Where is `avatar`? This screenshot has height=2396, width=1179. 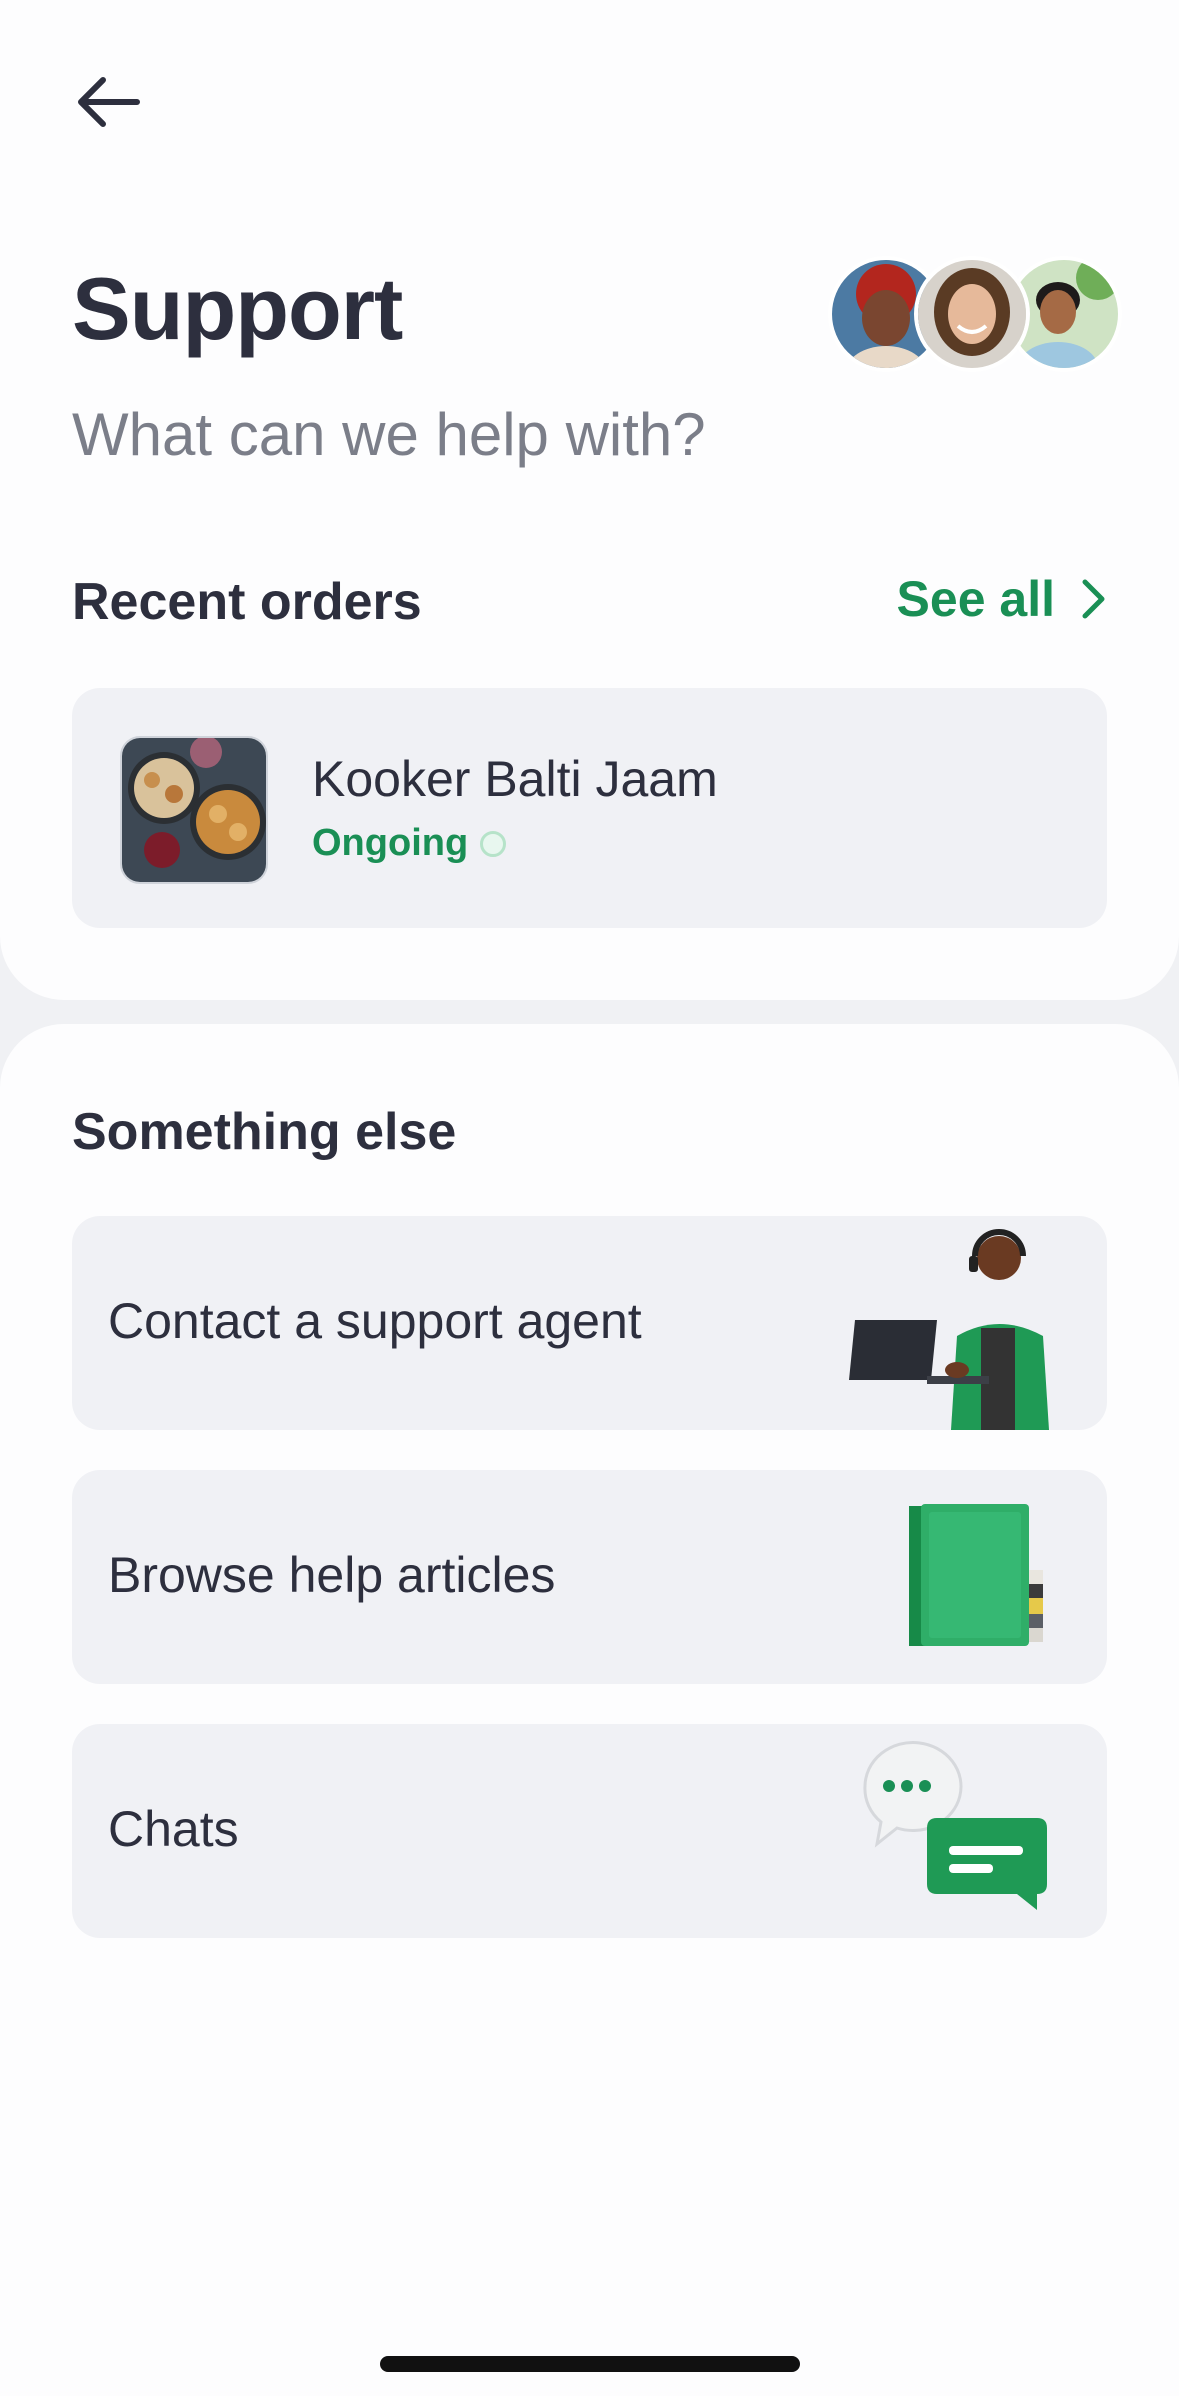 avatar is located at coordinates (972, 314).